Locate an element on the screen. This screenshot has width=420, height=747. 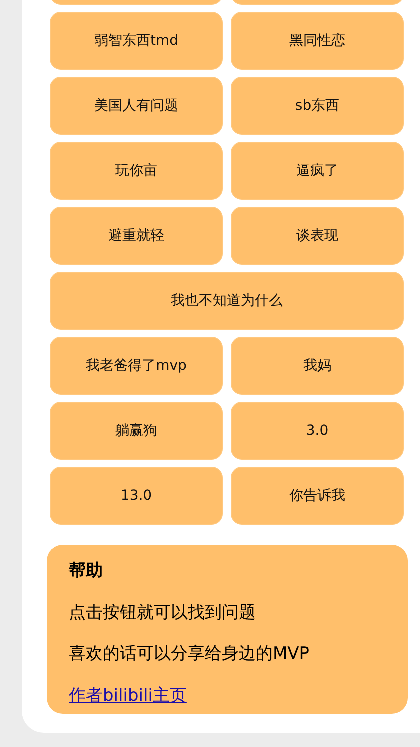
author-link: 作者bilibili主页 is located at coordinates (128, 696).